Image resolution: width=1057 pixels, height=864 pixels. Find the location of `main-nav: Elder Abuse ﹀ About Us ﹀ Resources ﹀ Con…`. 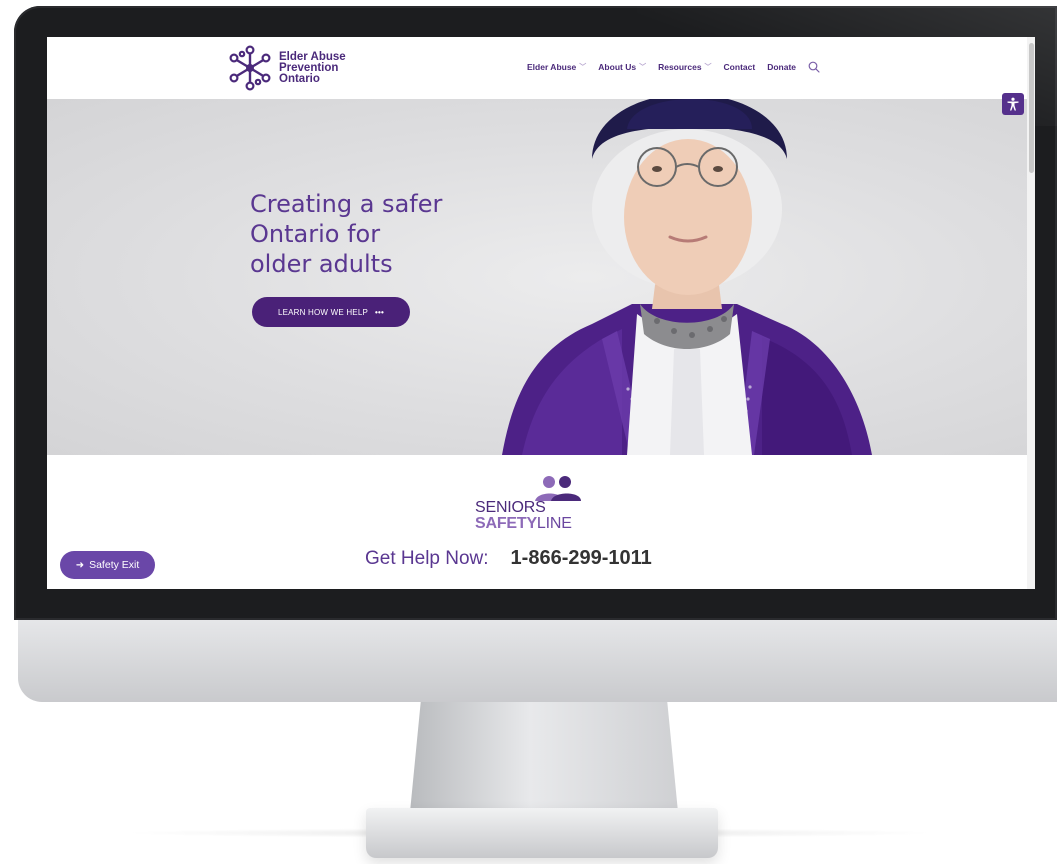

main-nav: Elder Abuse ﹀ About Us ﹀ Resources ﹀ Con… is located at coordinates (673, 67).